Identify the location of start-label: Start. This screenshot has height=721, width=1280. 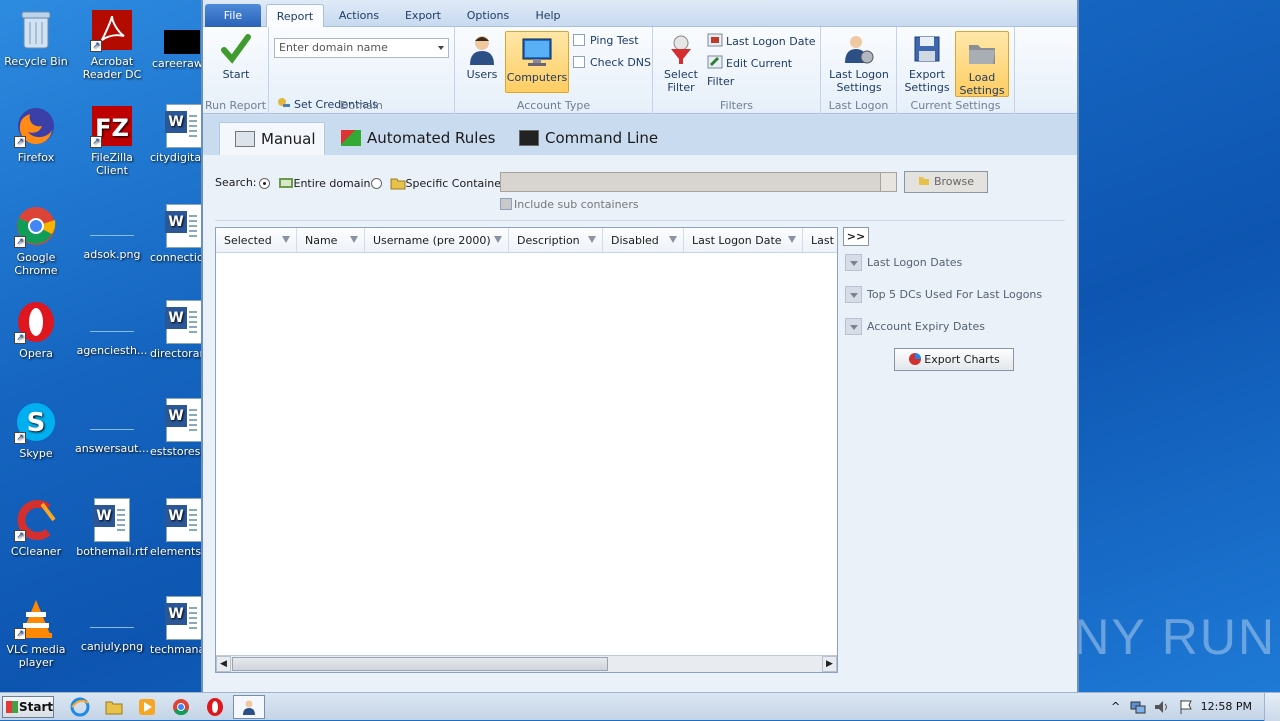
(36, 707).